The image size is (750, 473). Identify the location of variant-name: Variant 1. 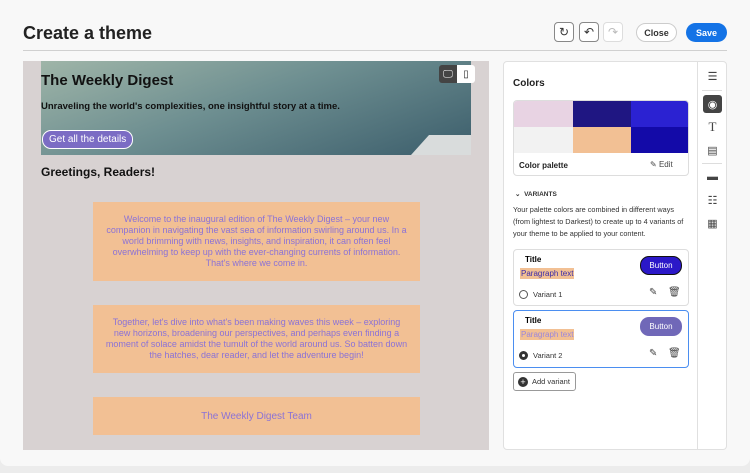
(548, 294).